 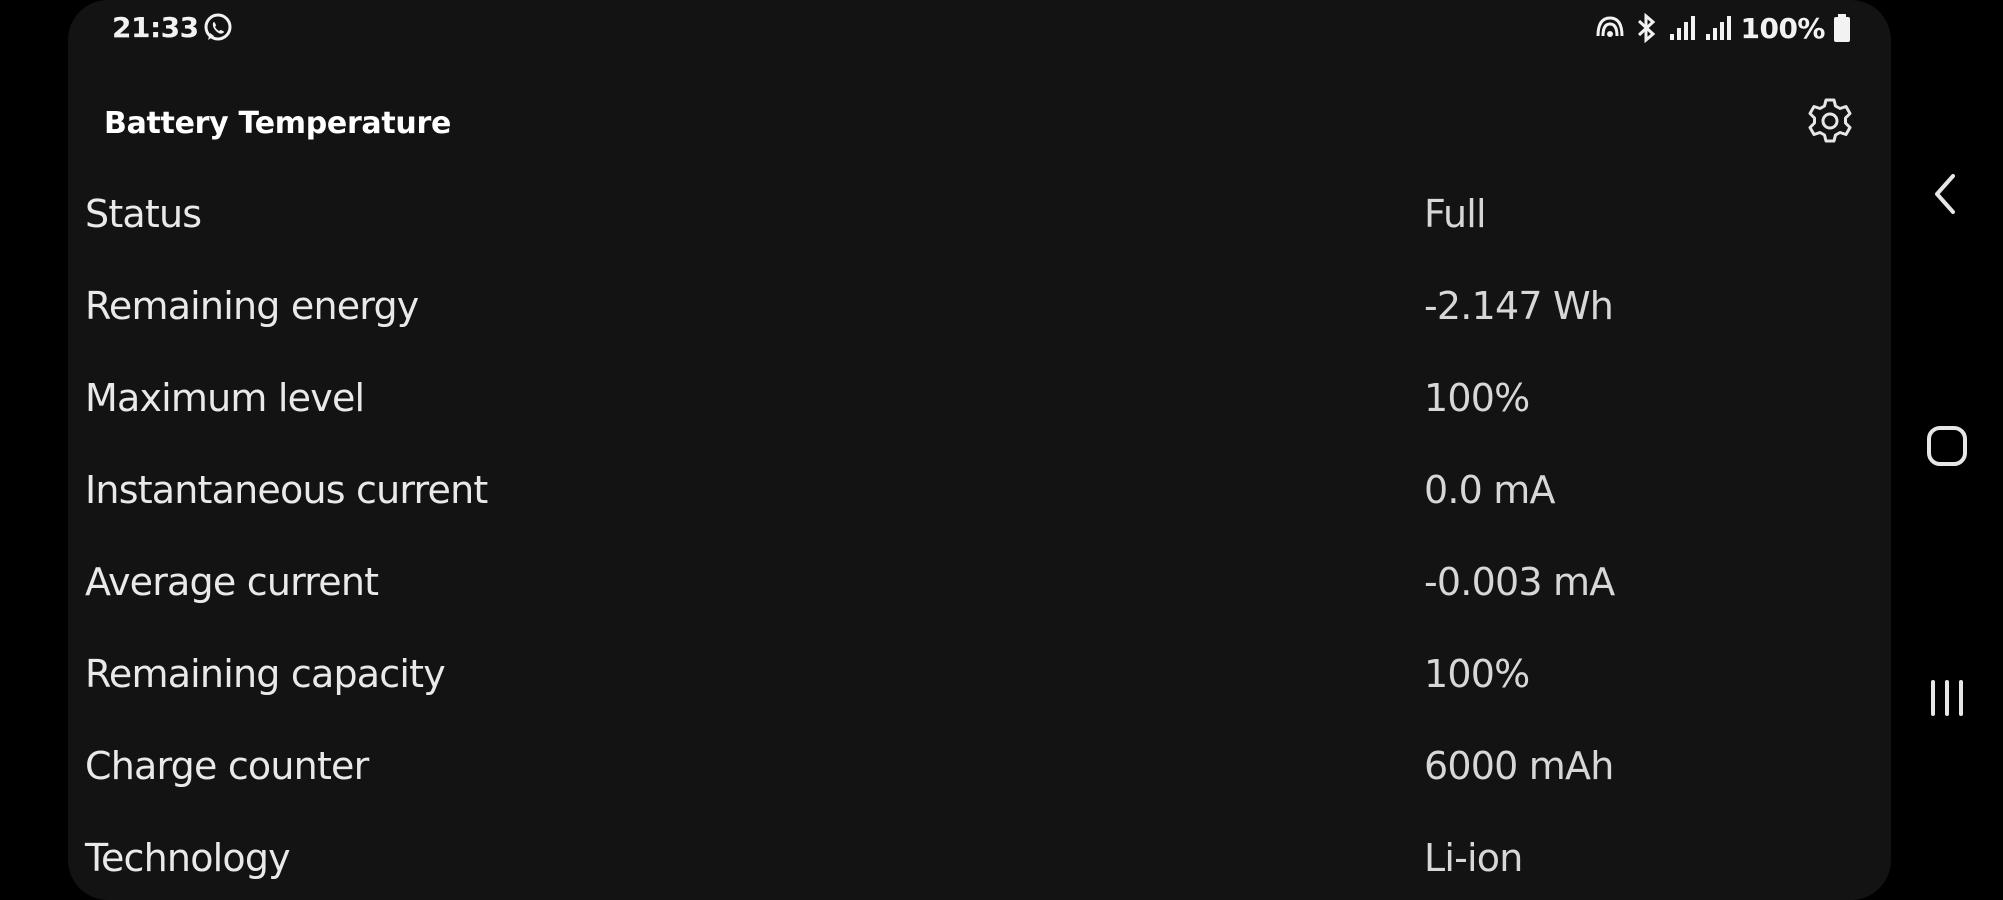 I want to click on info-value: -0.003 mA, so click(x=1519, y=582).